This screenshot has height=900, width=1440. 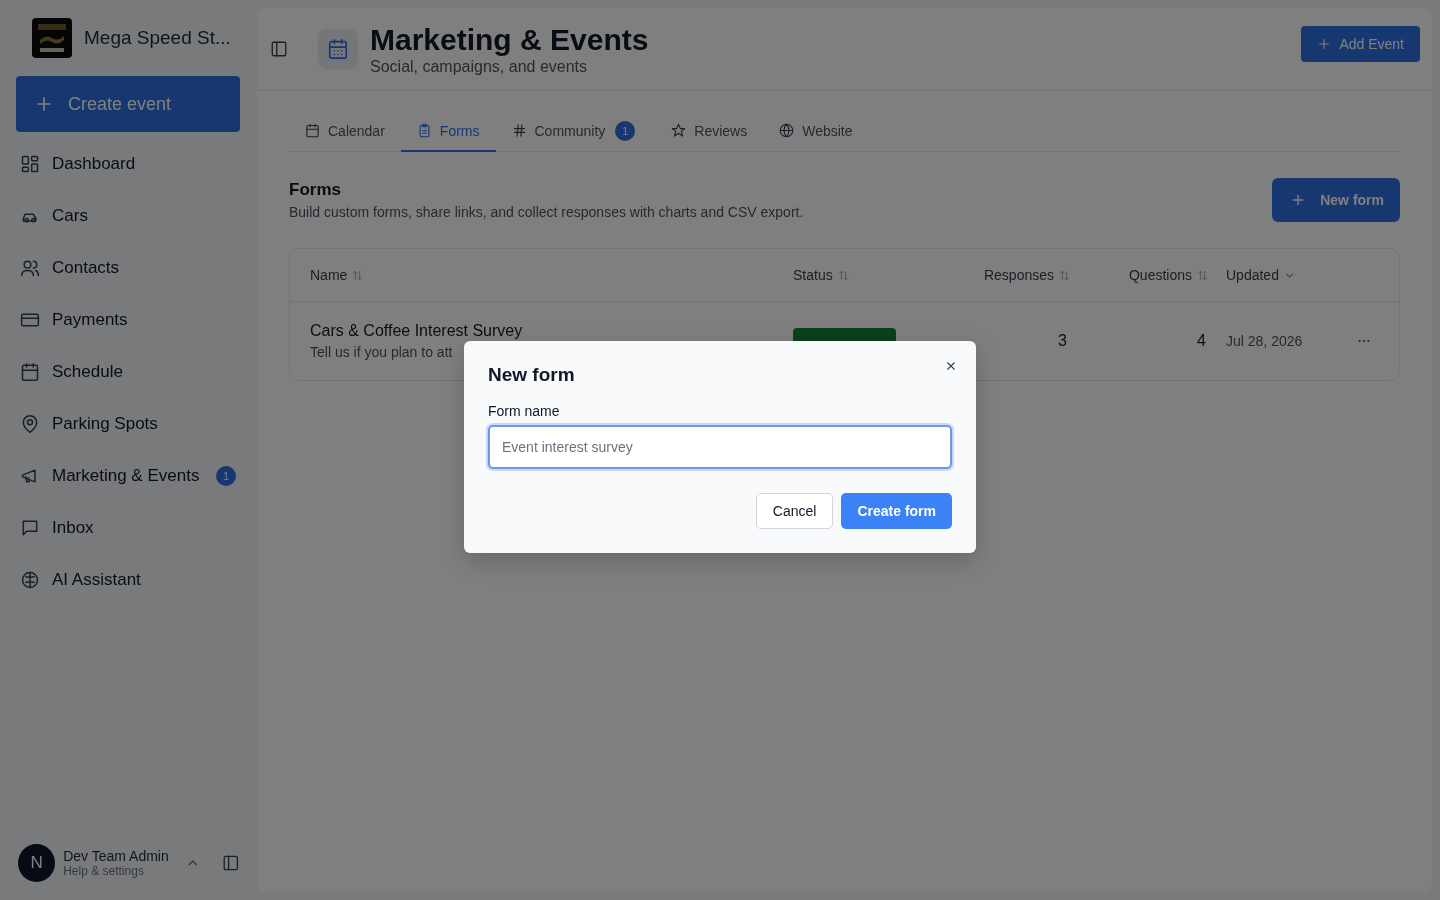 What do you see at coordinates (551, 331) in the screenshot?
I see `form-name: Cars & Coffee Interest Survey` at bounding box center [551, 331].